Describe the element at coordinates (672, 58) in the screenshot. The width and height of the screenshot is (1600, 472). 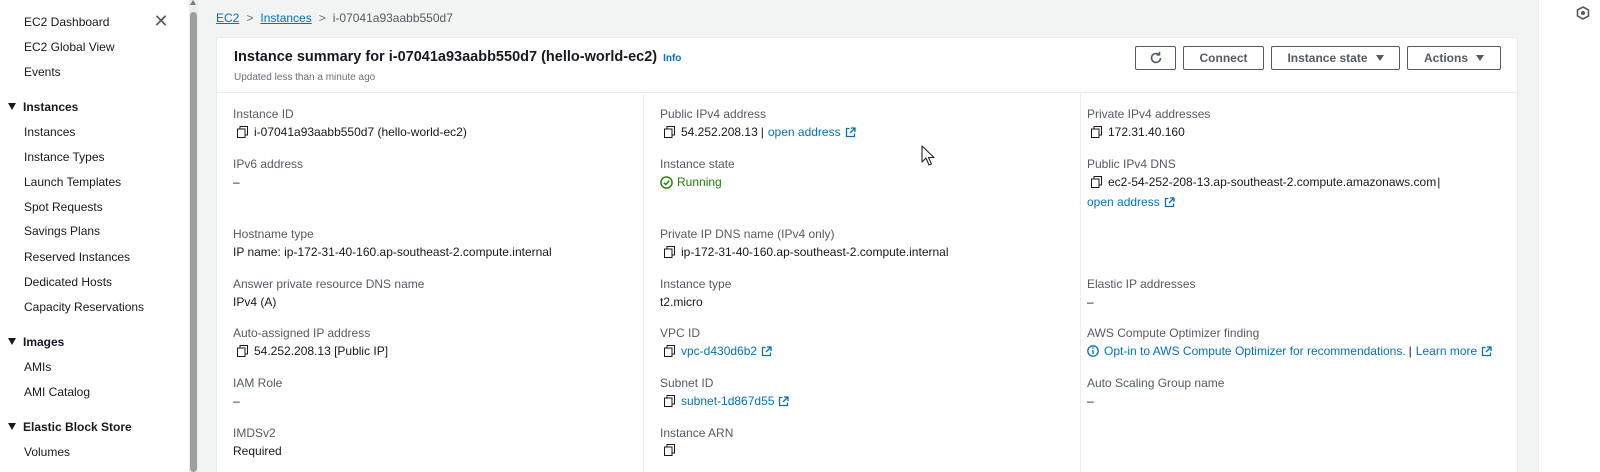
I see `info-link: Info` at that location.